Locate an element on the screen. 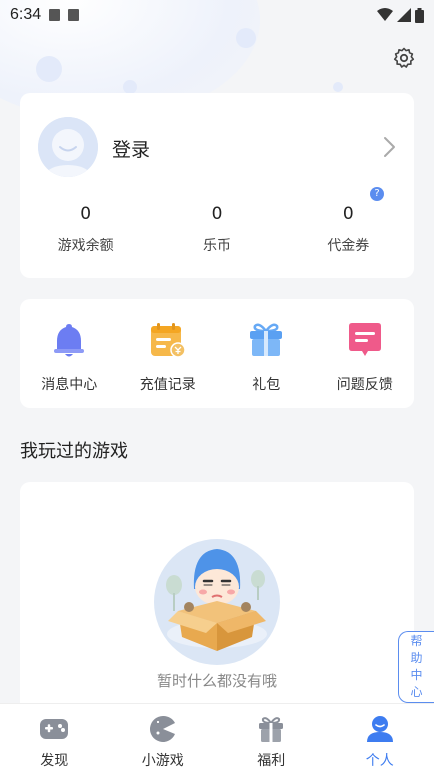 The height and width of the screenshot is (771, 434). nav-label: 小游戏 is located at coordinates (162, 761).